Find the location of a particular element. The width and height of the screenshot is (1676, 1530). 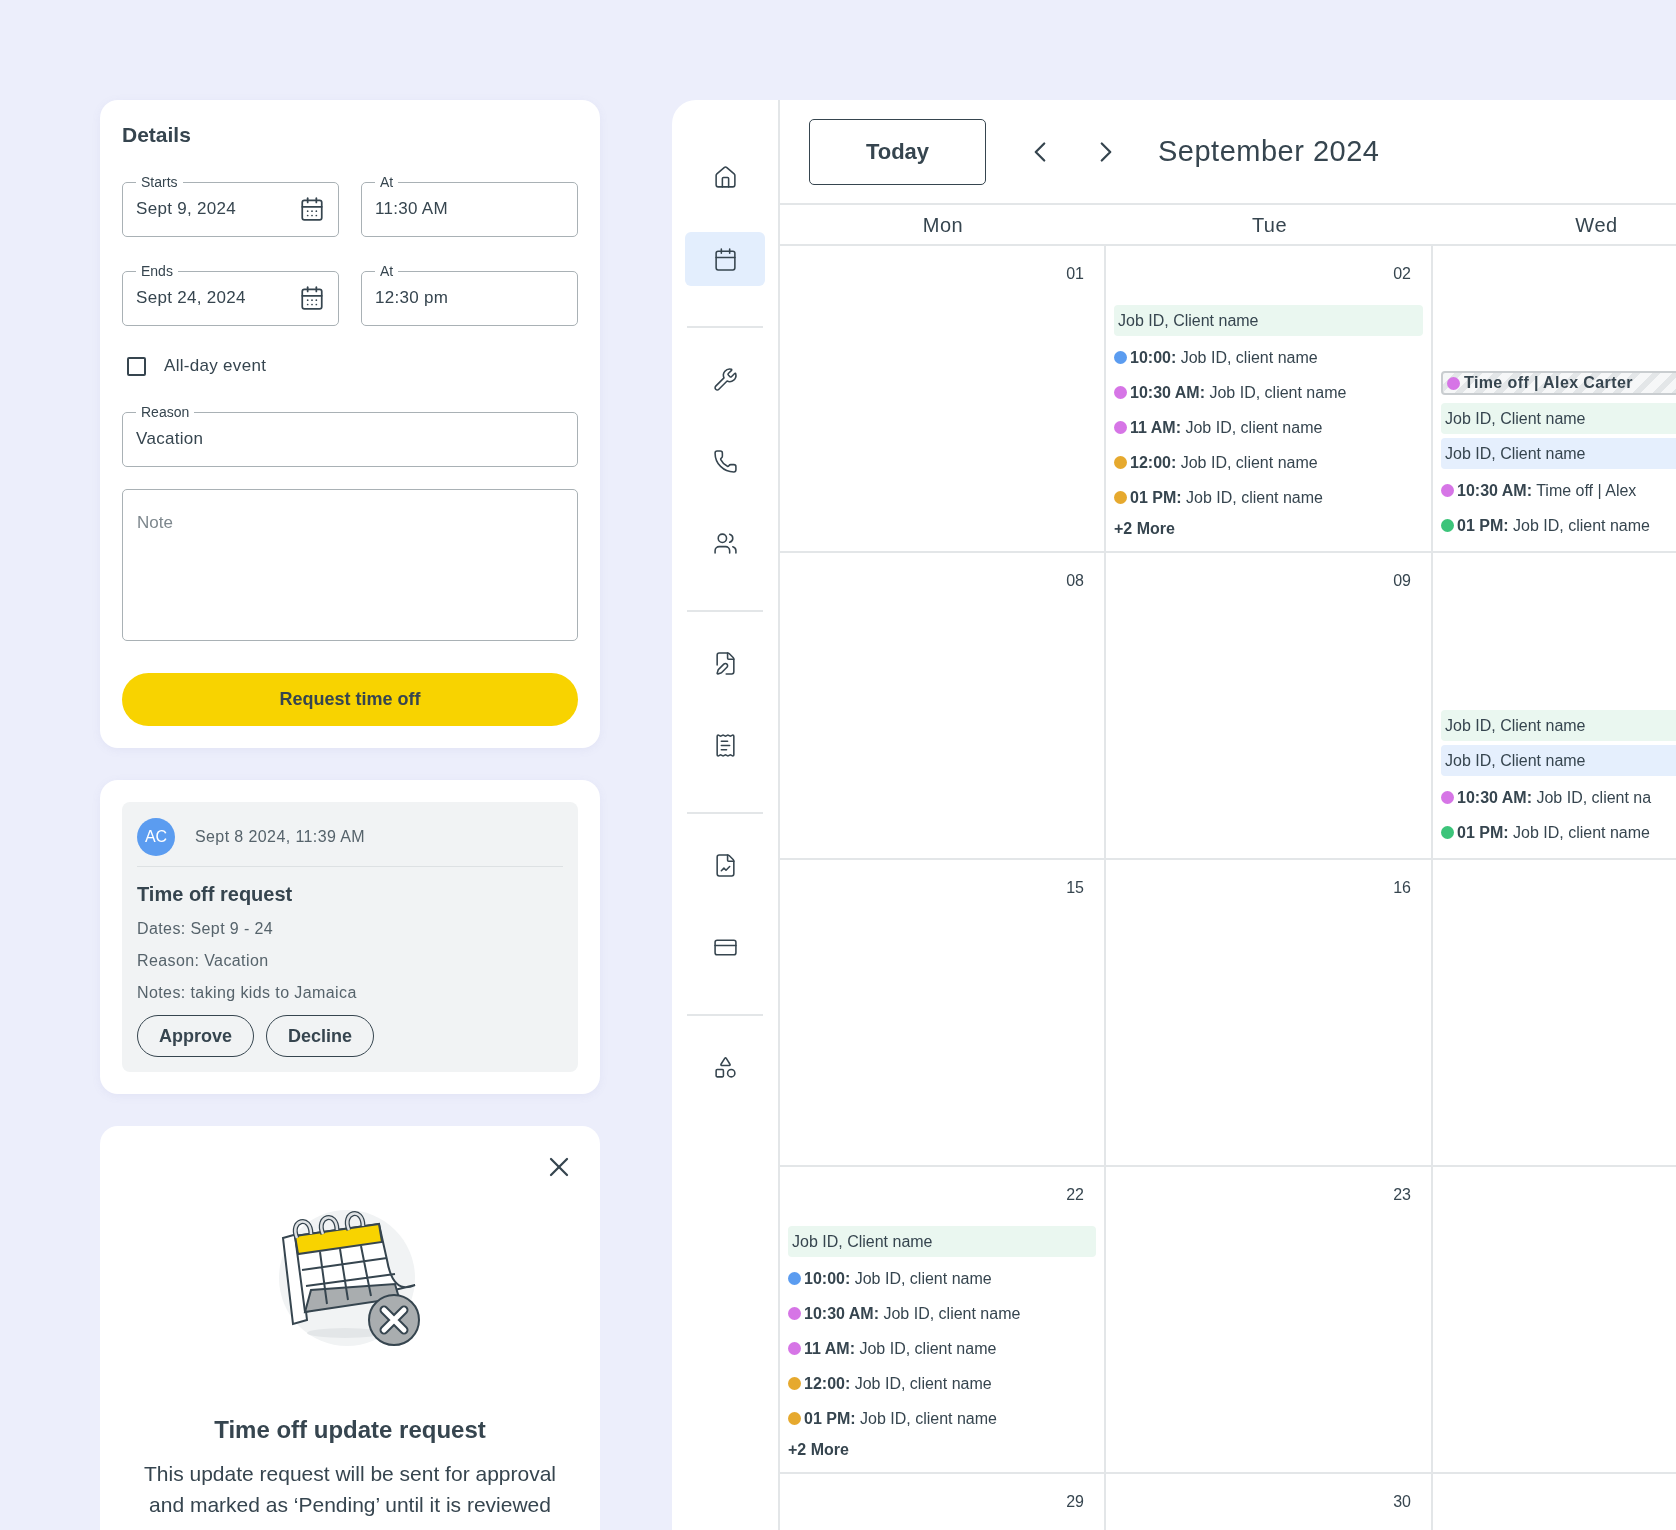

request-detail: Reason: Vacation is located at coordinates (203, 961).